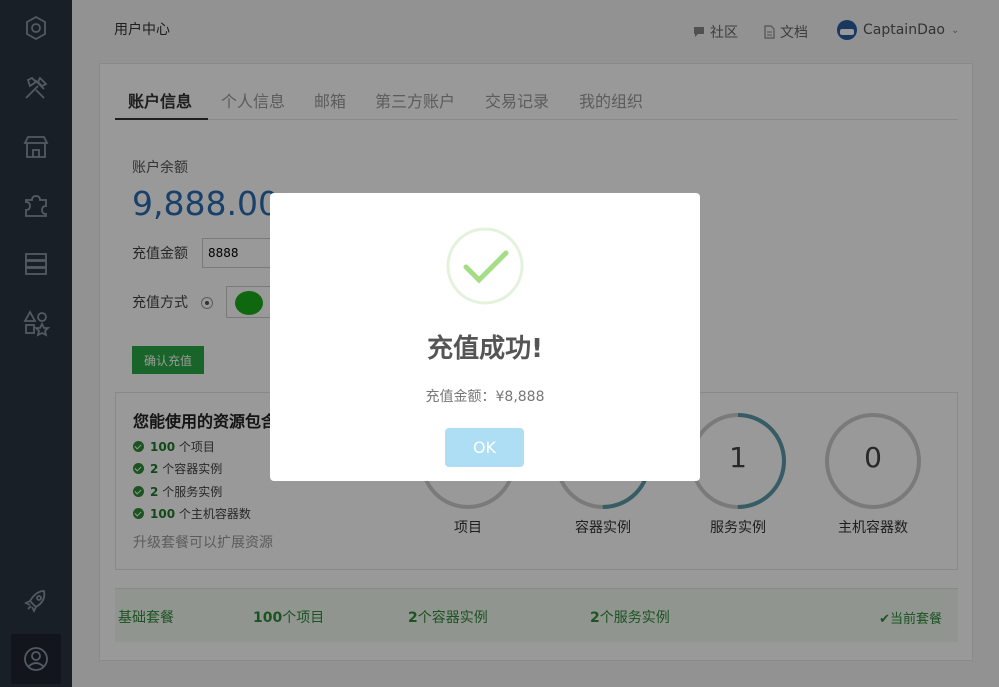 The height and width of the screenshot is (687, 999). What do you see at coordinates (485, 266) in the screenshot?
I see `success-check-icon` at bounding box center [485, 266].